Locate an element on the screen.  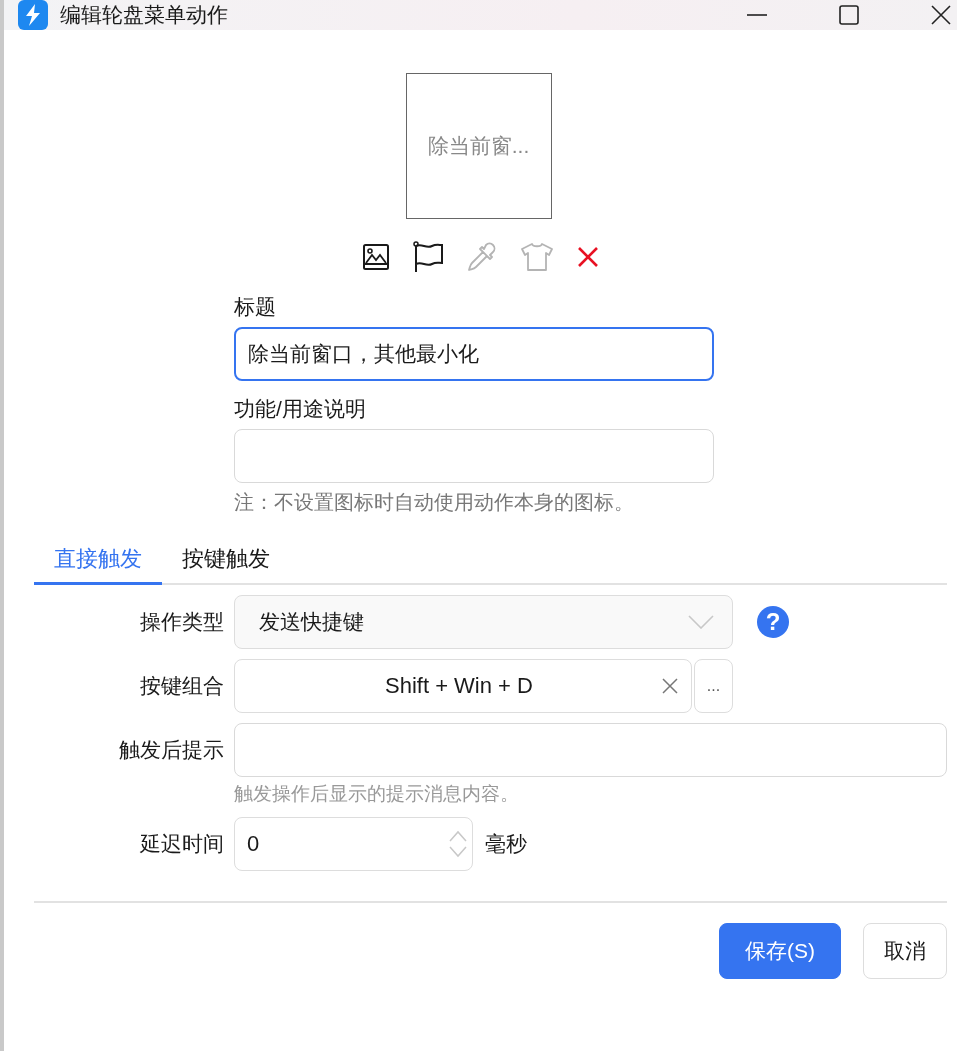
flag-icon is located at coordinates (427, 257).